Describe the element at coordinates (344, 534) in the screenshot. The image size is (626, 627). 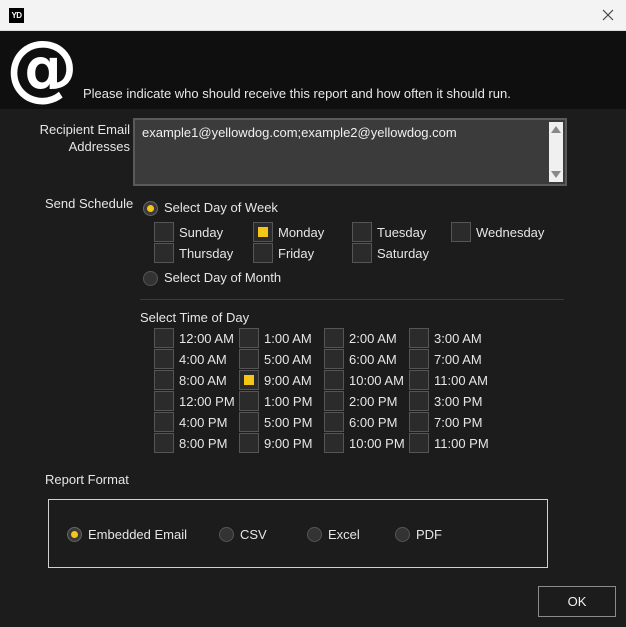
I see `format-label: Excel` at that location.